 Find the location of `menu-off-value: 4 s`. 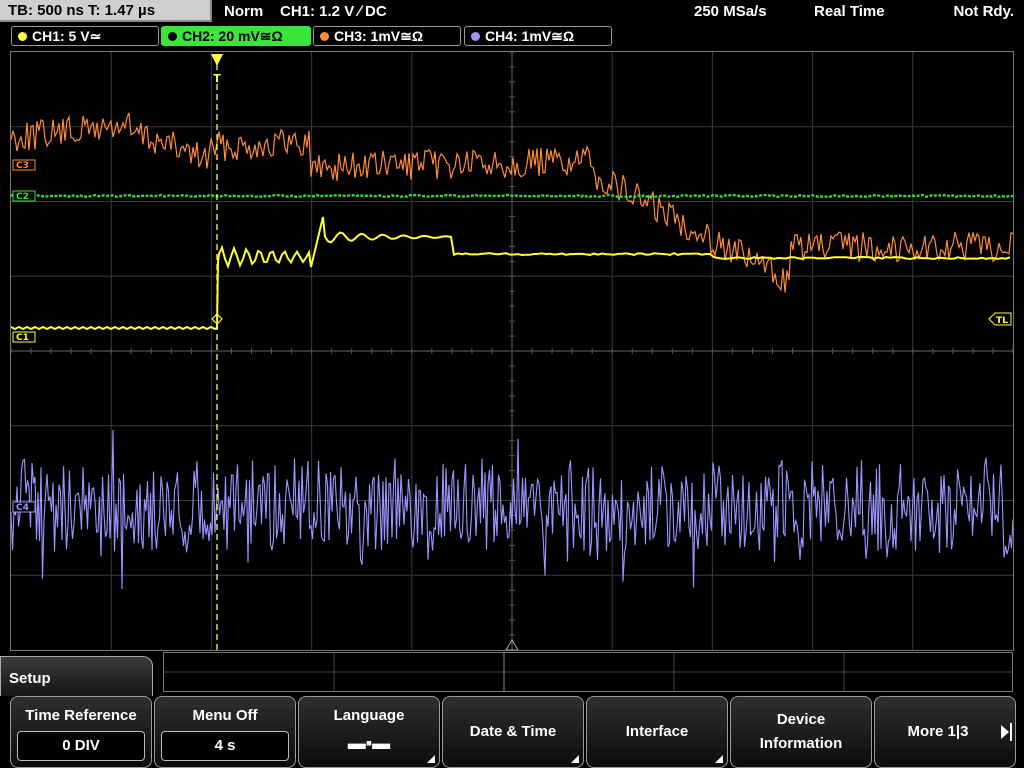

menu-off-value: 4 s is located at coordinates (225, 746).